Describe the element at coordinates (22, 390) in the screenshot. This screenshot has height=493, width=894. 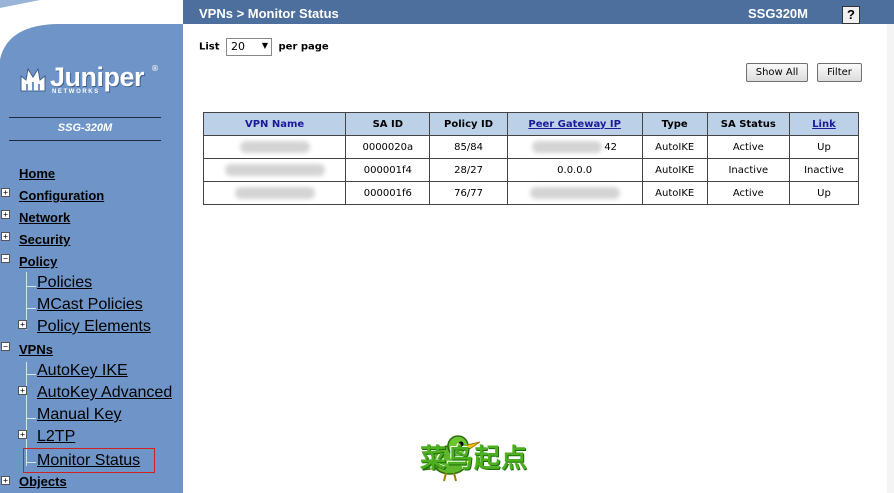
I see `expand-autokey-advanced-icon: +` at that location.